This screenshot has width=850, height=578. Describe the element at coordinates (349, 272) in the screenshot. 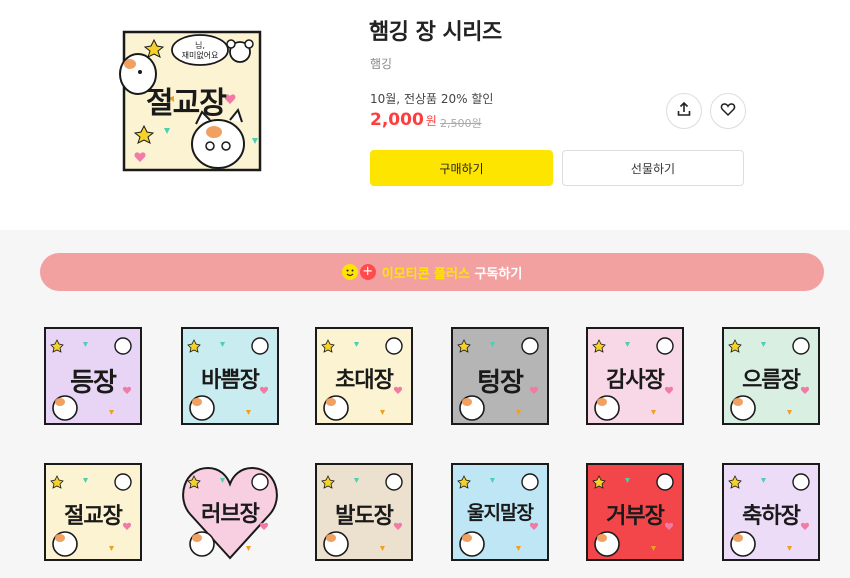

I see `smiley-icon` at that location.